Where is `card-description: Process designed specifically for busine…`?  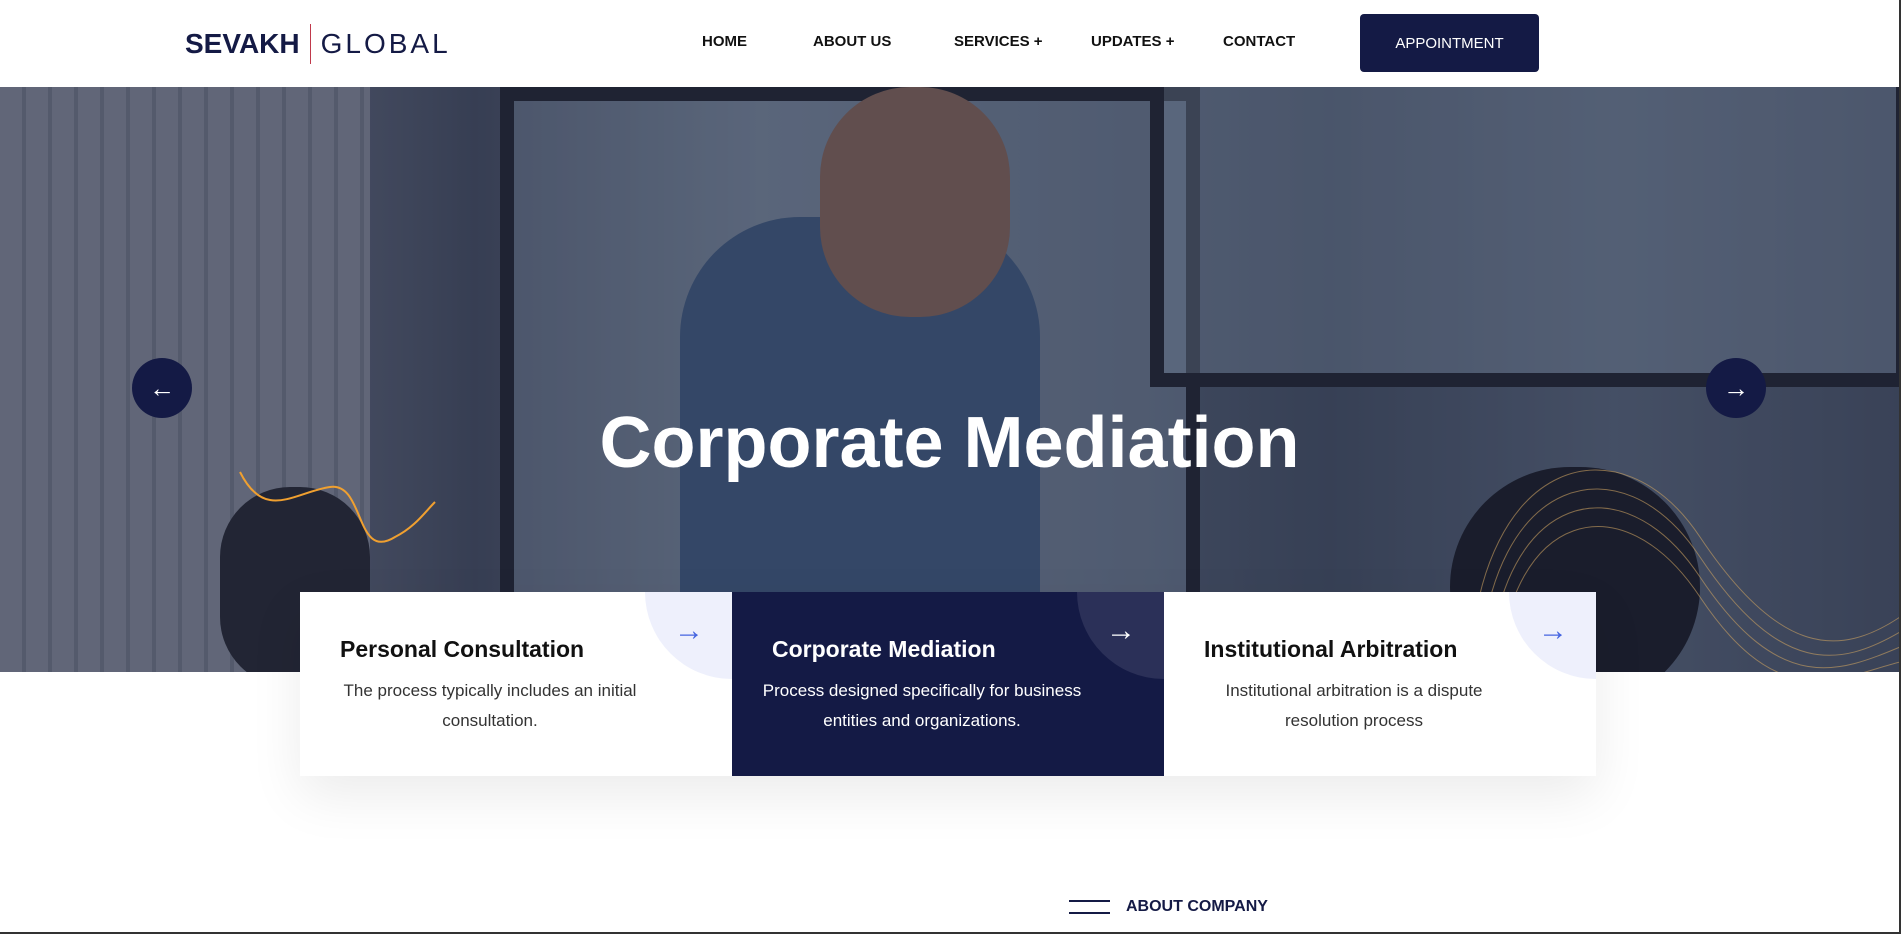
card-description: Process designed specifically for busine… is located at coordinates (922, 705).